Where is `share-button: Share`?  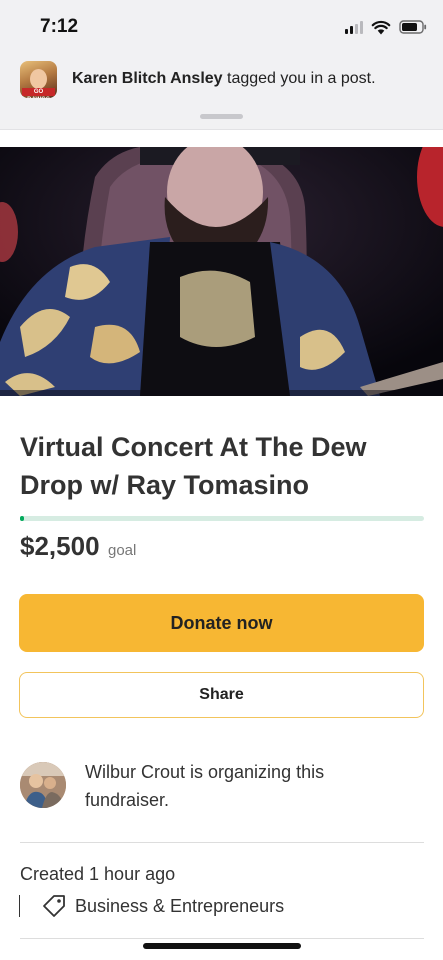
share-button: Share is located at coordinates (221, 695).